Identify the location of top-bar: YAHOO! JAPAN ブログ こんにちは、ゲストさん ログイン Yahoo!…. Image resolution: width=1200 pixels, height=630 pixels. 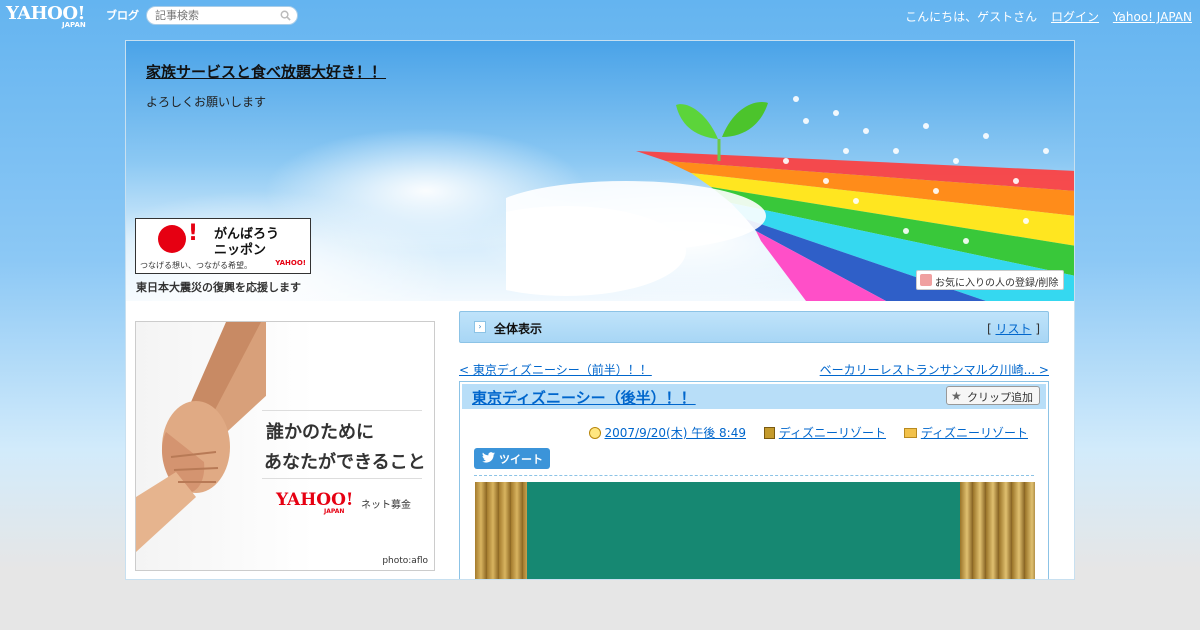
(600, 16).